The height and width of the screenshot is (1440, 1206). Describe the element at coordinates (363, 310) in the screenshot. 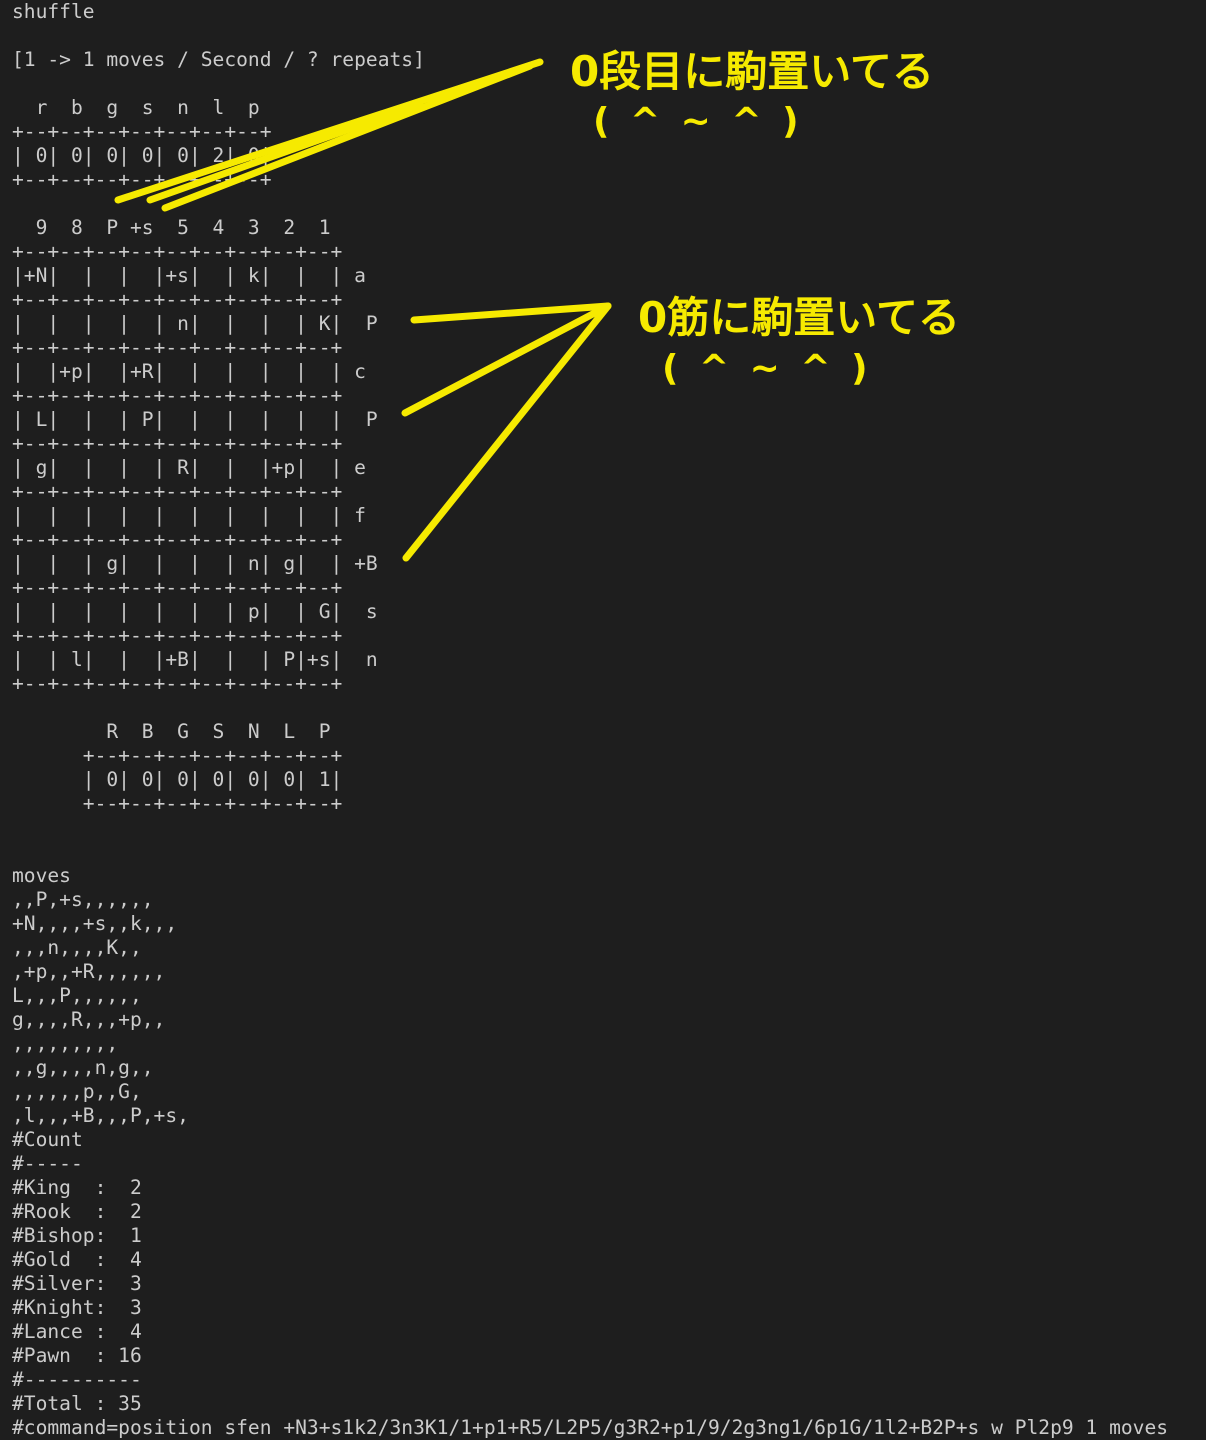

I see `annotation-arrows` at that location.